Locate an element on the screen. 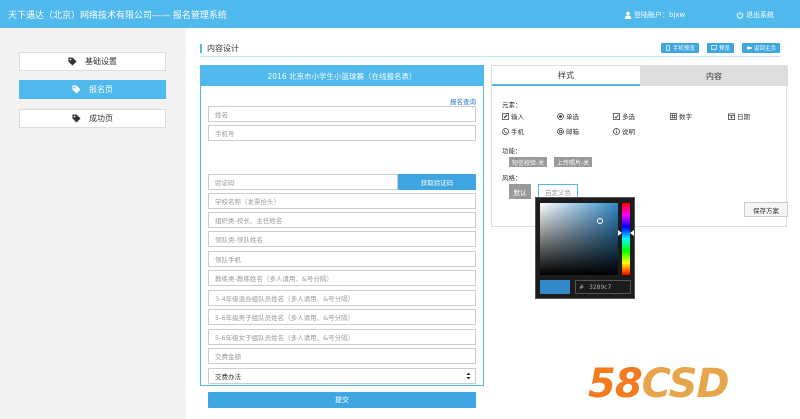 The width and height of the screenshot is (800, 419). checkbox-icon is located at coordinates (616, 116).